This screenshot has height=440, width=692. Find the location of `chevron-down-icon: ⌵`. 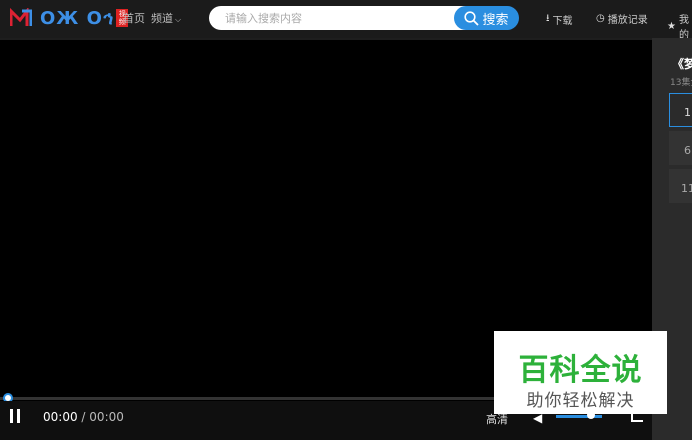

chevron-down-icon: ⌵ is located at coordinates (178, 19).